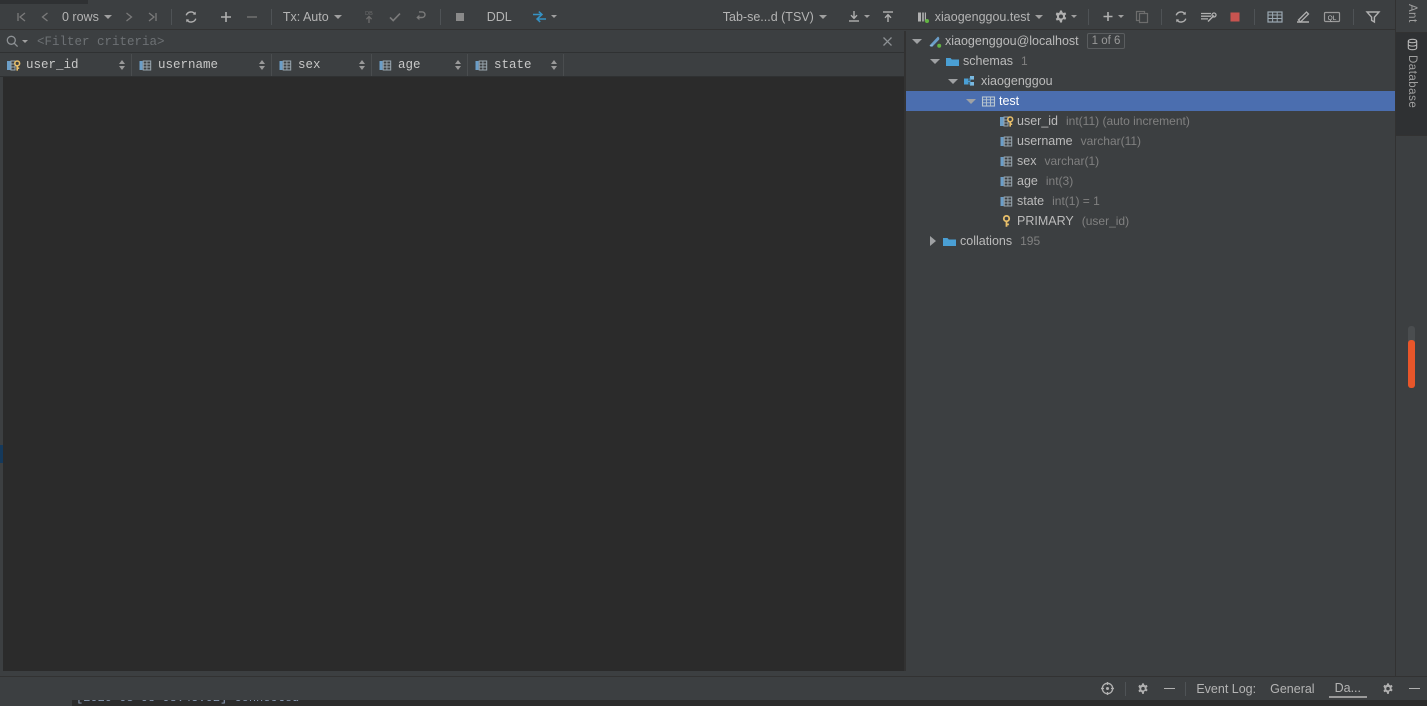  What do you see at coordinates (1303, 17) in the screenshot?
I see `modify-icon` at bounding box center [1303, 17].